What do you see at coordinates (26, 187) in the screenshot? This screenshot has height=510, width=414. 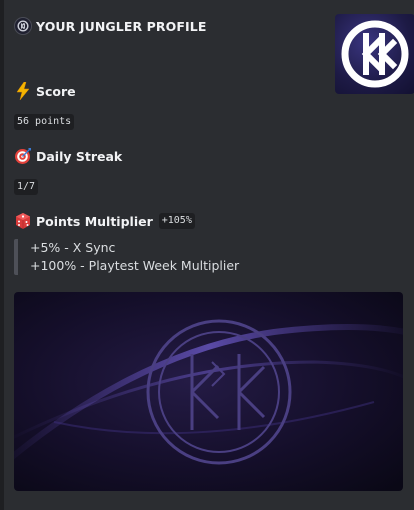 I see `daily-streak-value: 1/7` at bounding box center [26, 187].